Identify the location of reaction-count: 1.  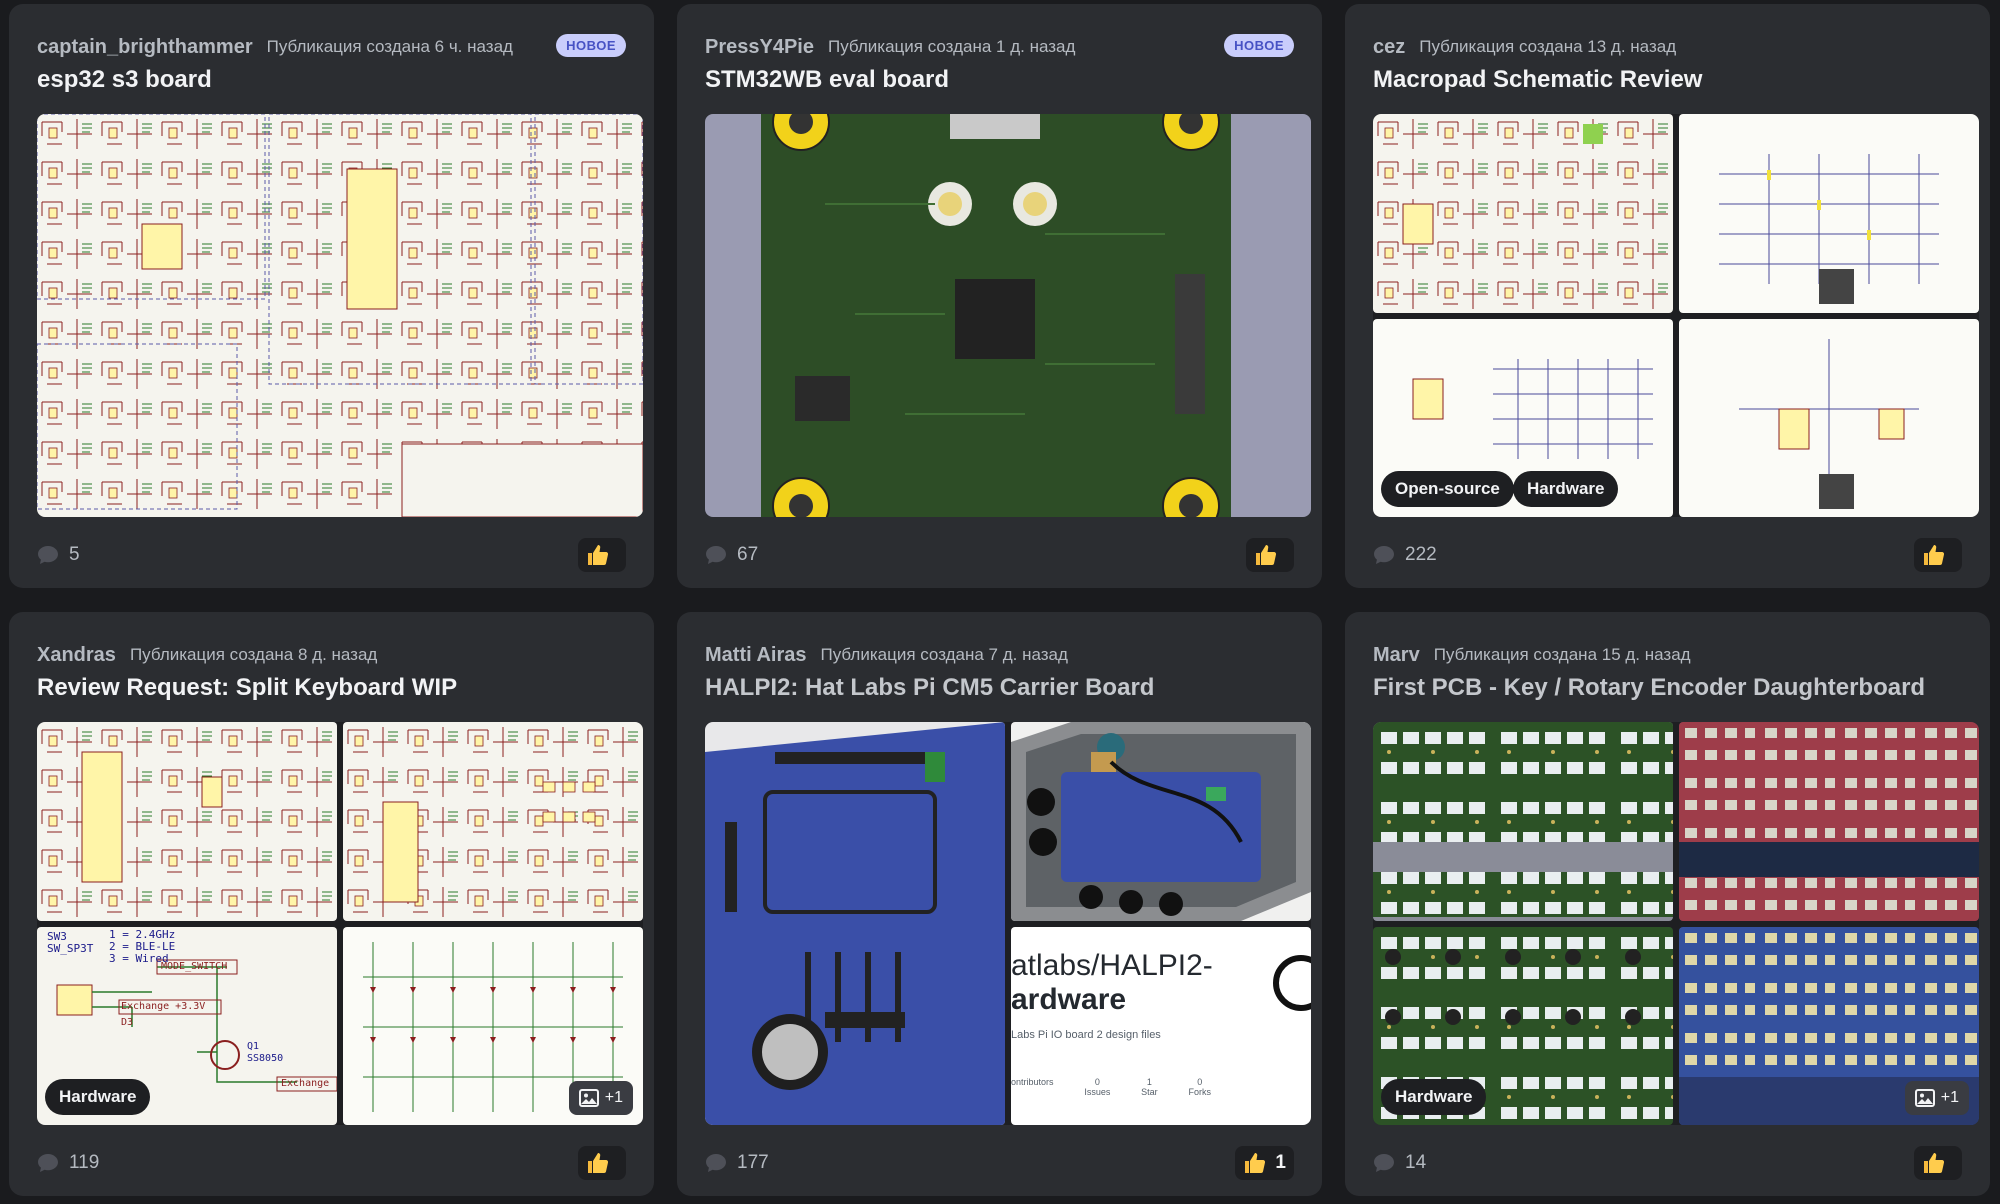
(1280, 1162).